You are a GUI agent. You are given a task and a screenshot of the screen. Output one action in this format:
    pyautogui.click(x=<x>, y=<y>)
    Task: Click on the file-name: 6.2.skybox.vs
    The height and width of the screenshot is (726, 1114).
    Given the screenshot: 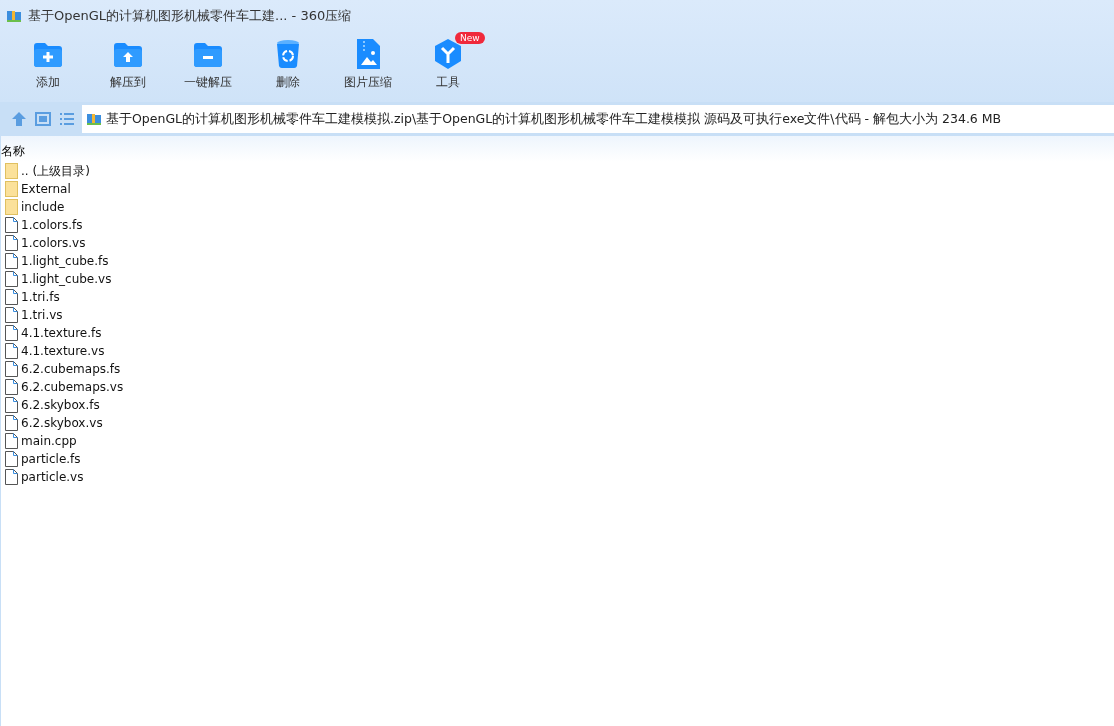 What is the action you would take?
    pyautogui.click(x=62, y=423)
    